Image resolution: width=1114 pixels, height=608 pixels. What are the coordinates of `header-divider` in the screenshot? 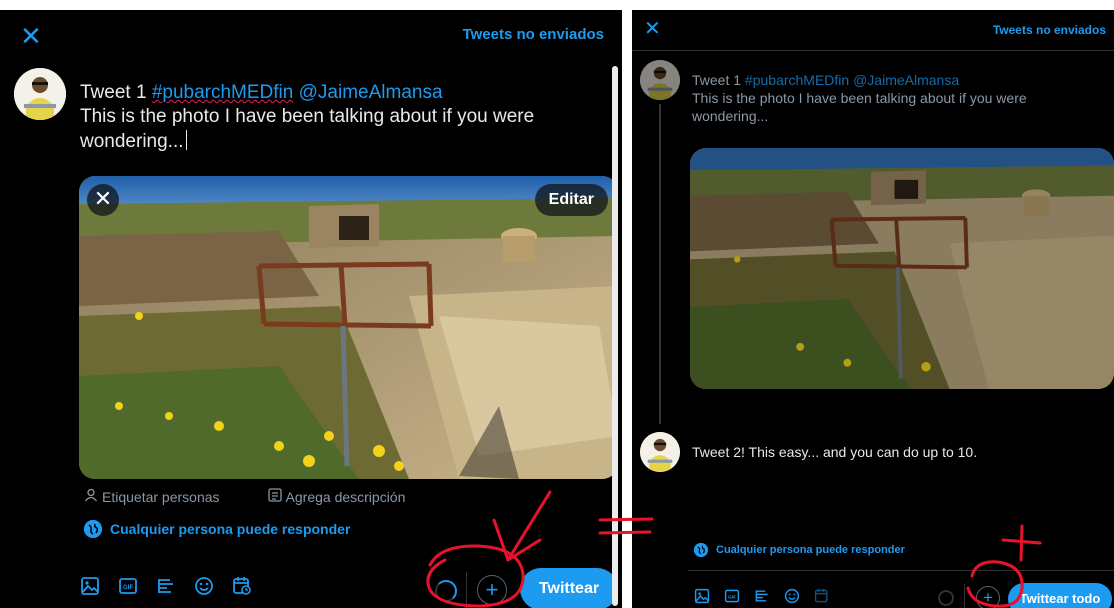 It's located at (873, 50).